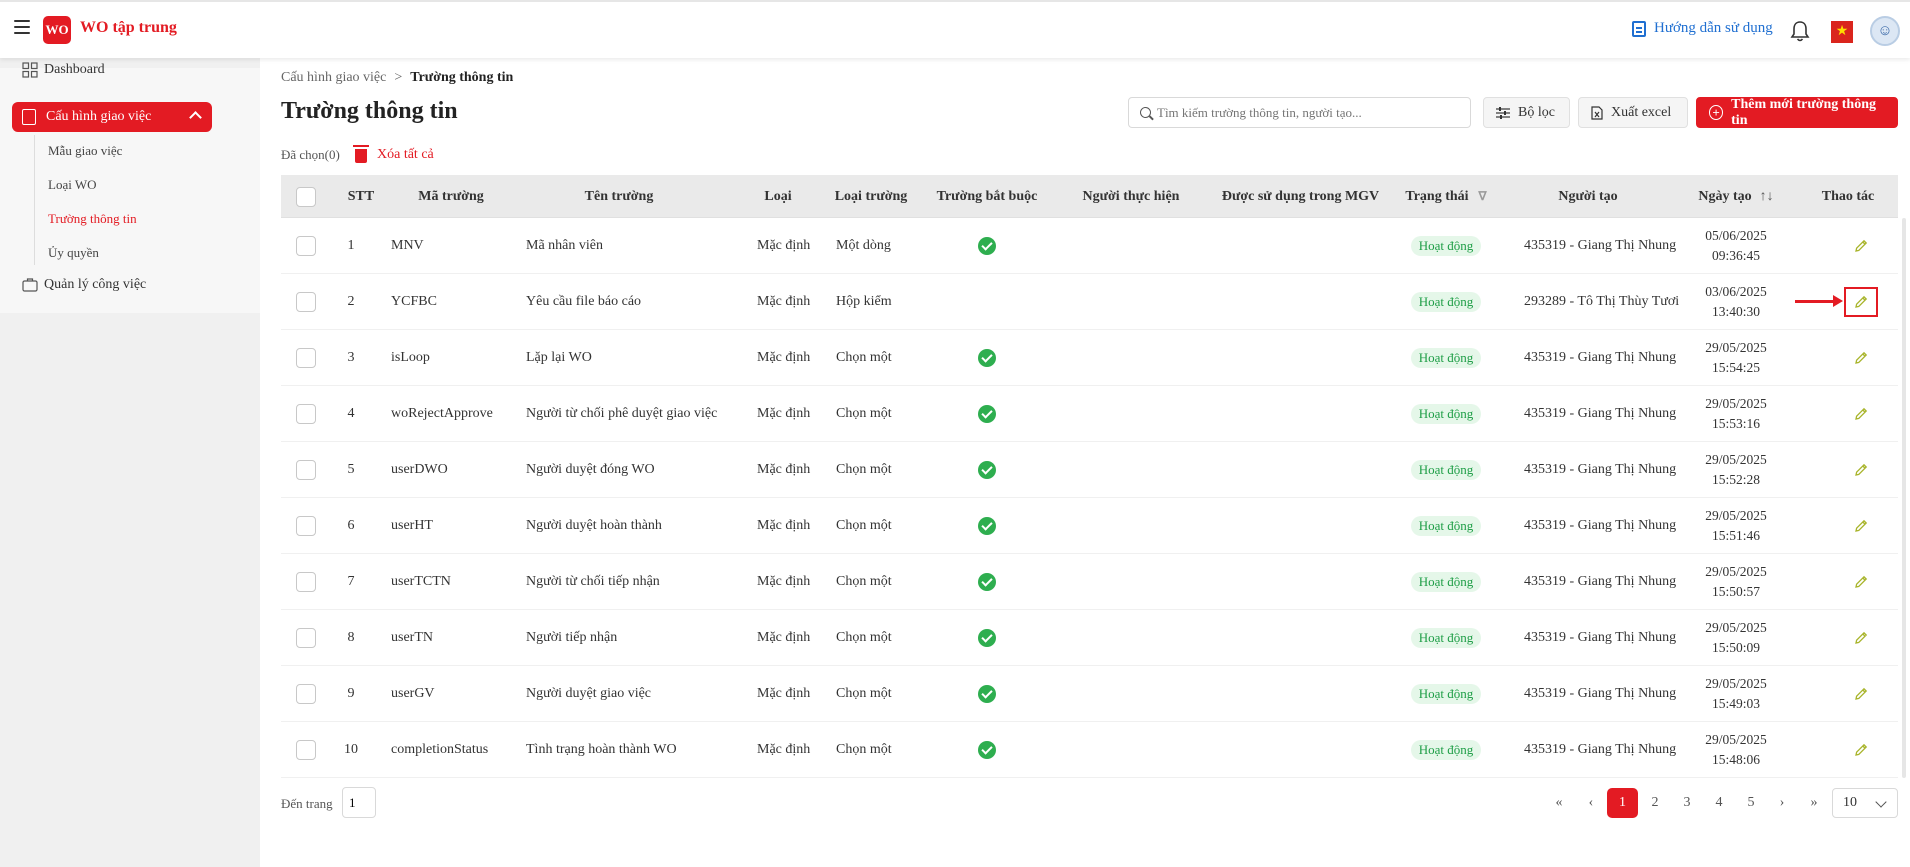  What do you see at coordinates (310, 154) in the screenshot?
I see `selected-count: Đã chọn(0)` at bounding box center [310, 154].